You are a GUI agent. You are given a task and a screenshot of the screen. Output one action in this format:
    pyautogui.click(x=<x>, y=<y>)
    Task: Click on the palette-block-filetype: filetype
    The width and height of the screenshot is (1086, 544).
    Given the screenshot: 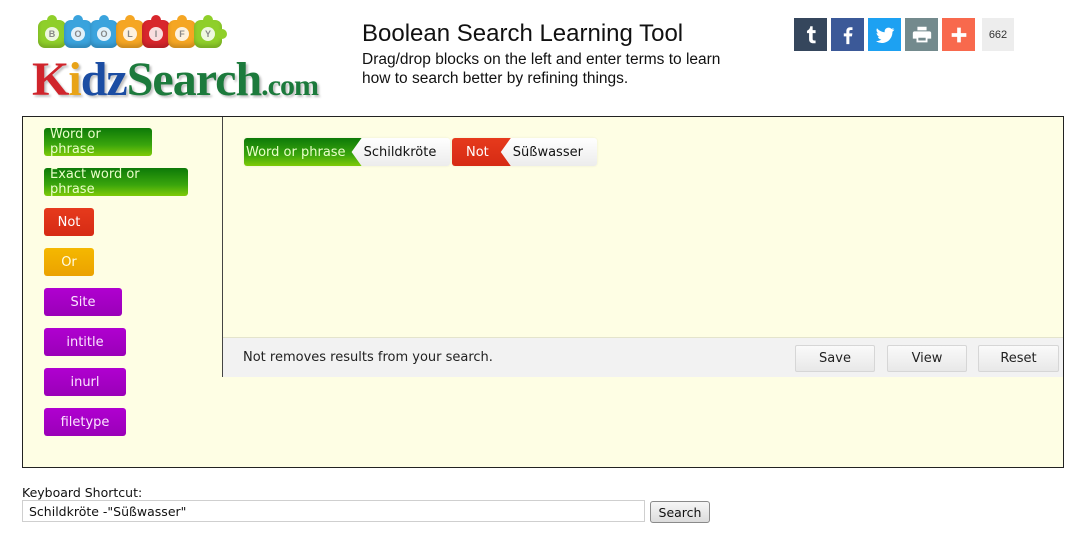 What is the action you would take?
    pyautogui.click(x=85, y=422)
    